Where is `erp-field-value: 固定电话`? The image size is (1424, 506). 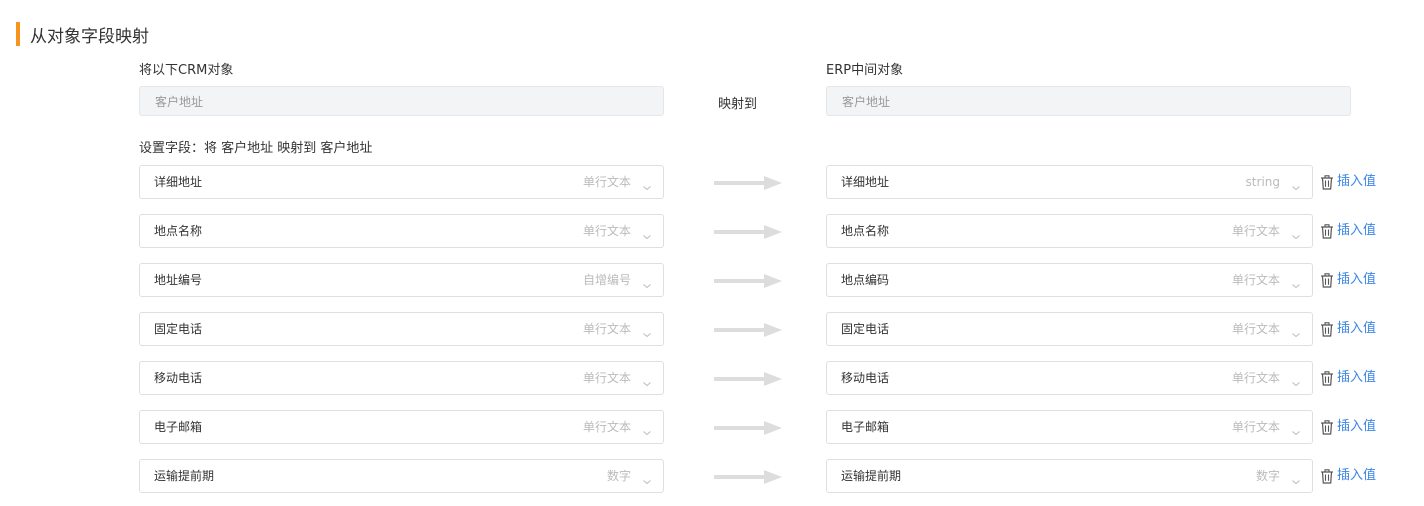 erp-field-value: 固定电话 is located at coordinates (865, 329).